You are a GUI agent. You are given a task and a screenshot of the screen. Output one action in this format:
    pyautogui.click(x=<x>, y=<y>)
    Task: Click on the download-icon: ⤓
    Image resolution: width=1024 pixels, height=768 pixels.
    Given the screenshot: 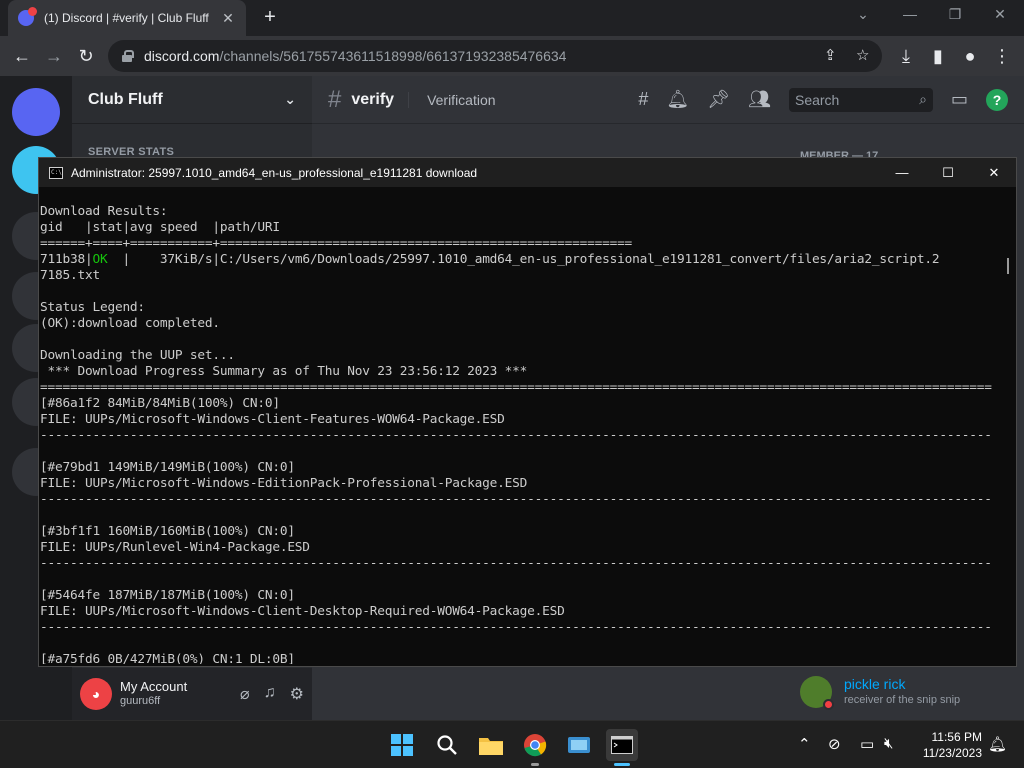 What is the action you would take?
    pyautogui.click(x=906, y=56)
    